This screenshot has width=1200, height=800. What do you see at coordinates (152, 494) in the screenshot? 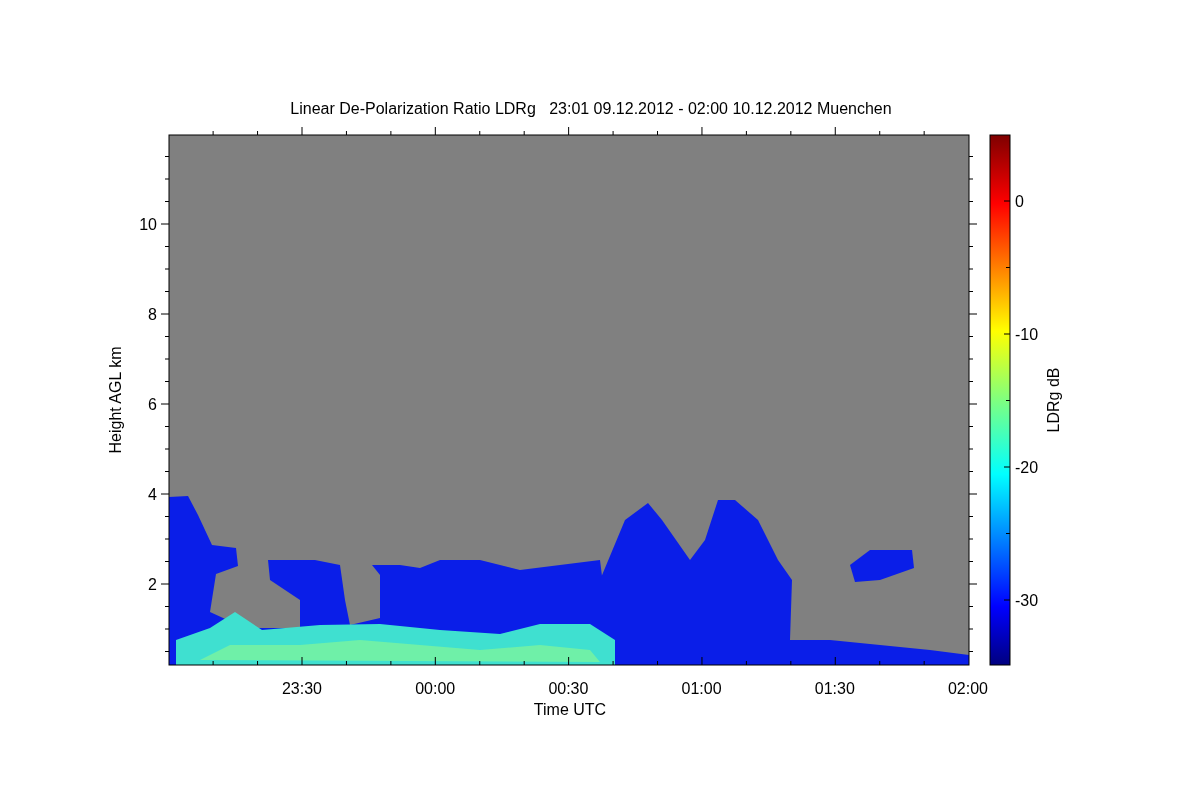
I see `y-tick-label: 4` at bounding box center [152, 494].